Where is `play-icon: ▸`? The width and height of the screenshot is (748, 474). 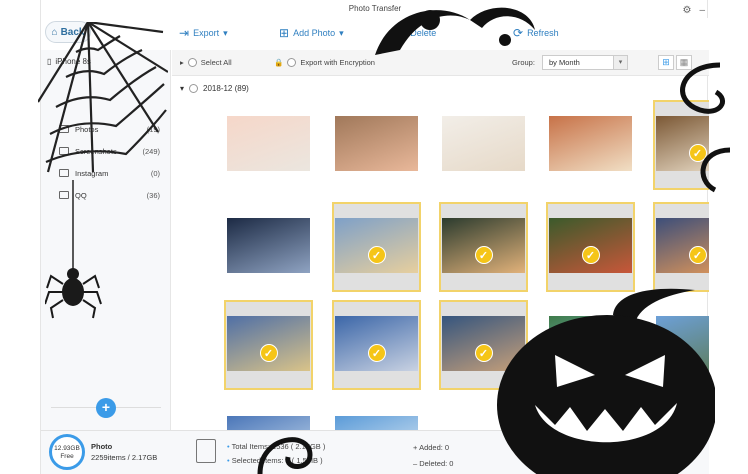 play-icon: ▸ is located at coordinates (182, 62).